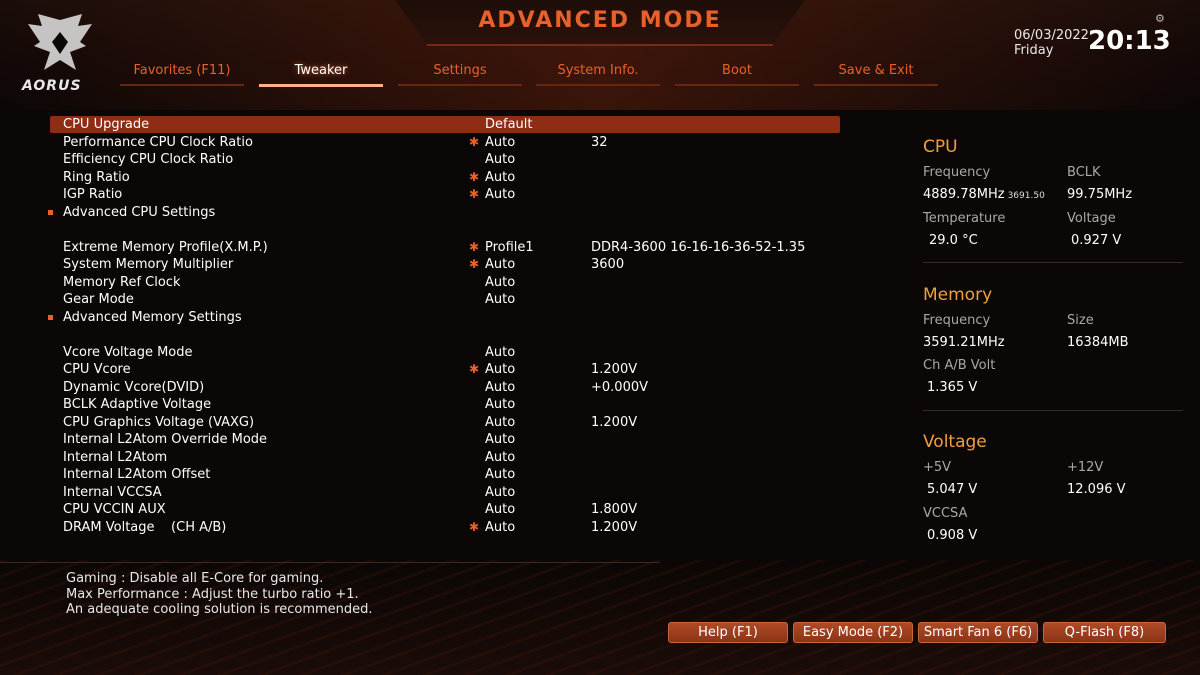 The image size is (1200, 675). I want to click on setting-row-gear-mode: Gear Mode Auto, so click(445, 299).